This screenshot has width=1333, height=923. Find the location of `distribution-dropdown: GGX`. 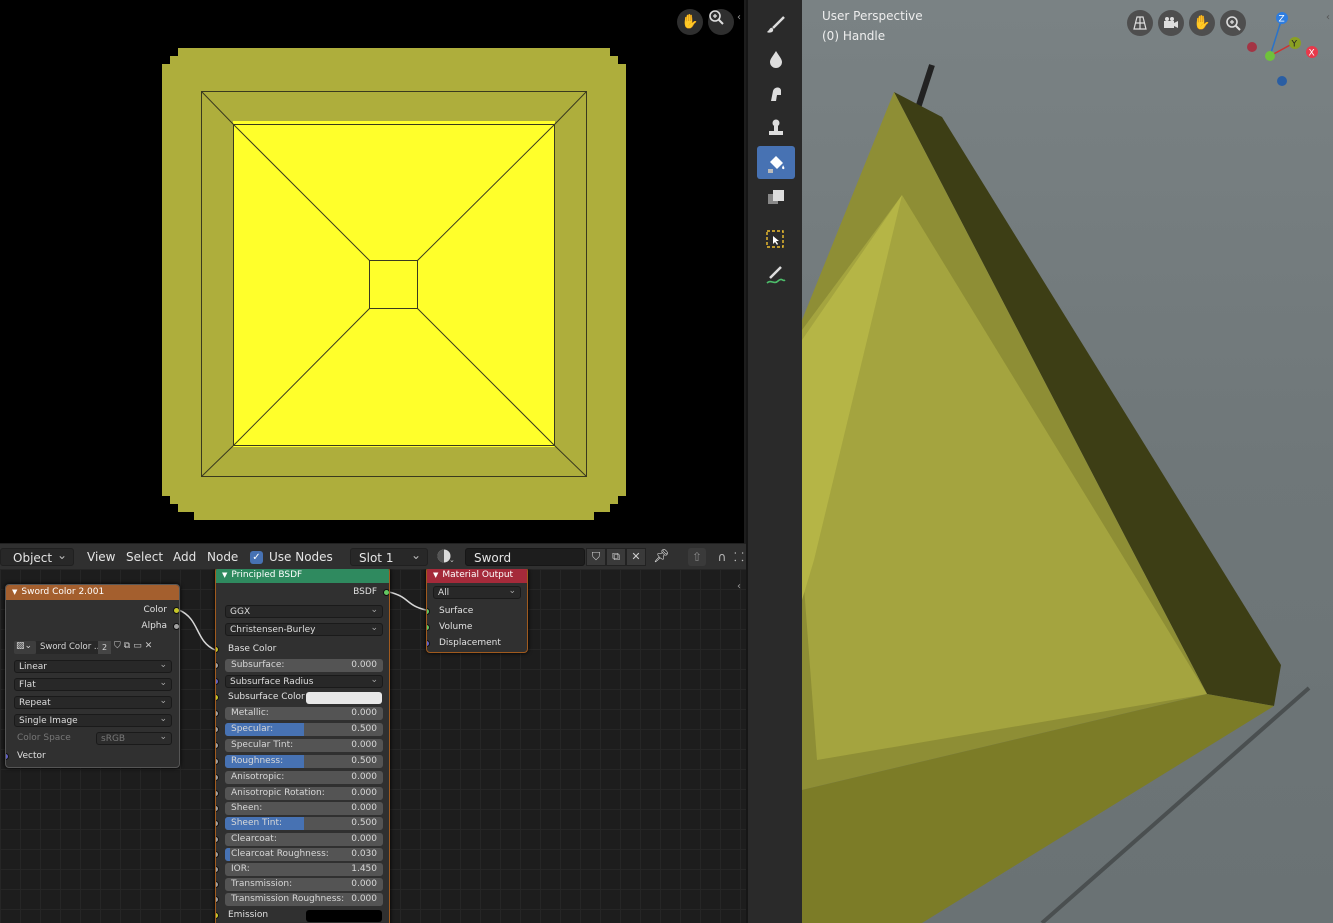

distribution-dropdown: GGX is located at coordinates (304, 611).